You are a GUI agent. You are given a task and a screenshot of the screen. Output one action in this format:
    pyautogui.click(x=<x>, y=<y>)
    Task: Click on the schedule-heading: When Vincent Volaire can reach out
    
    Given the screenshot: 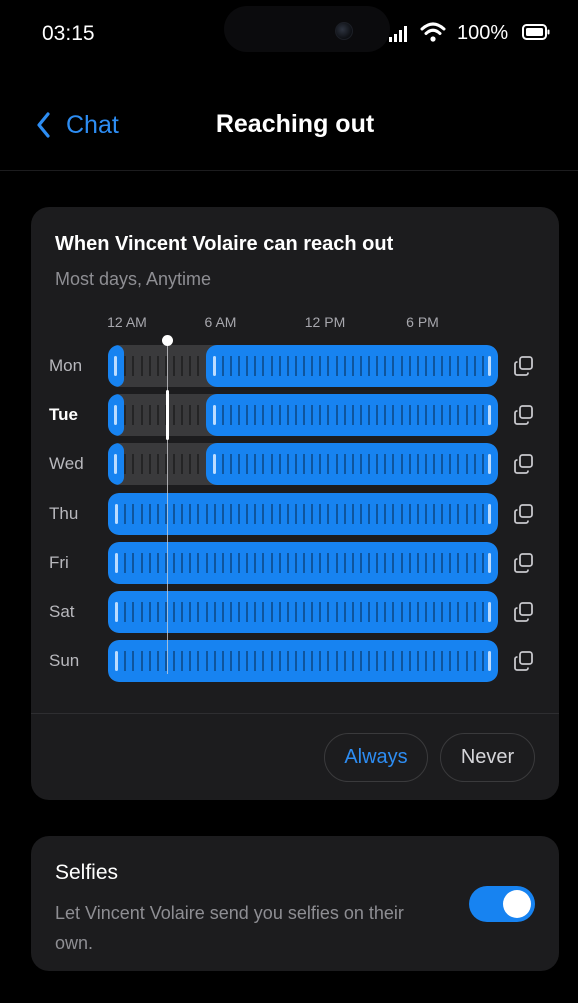 What is the action you would take?
    pyautogui.click(x=224, y=244)
    